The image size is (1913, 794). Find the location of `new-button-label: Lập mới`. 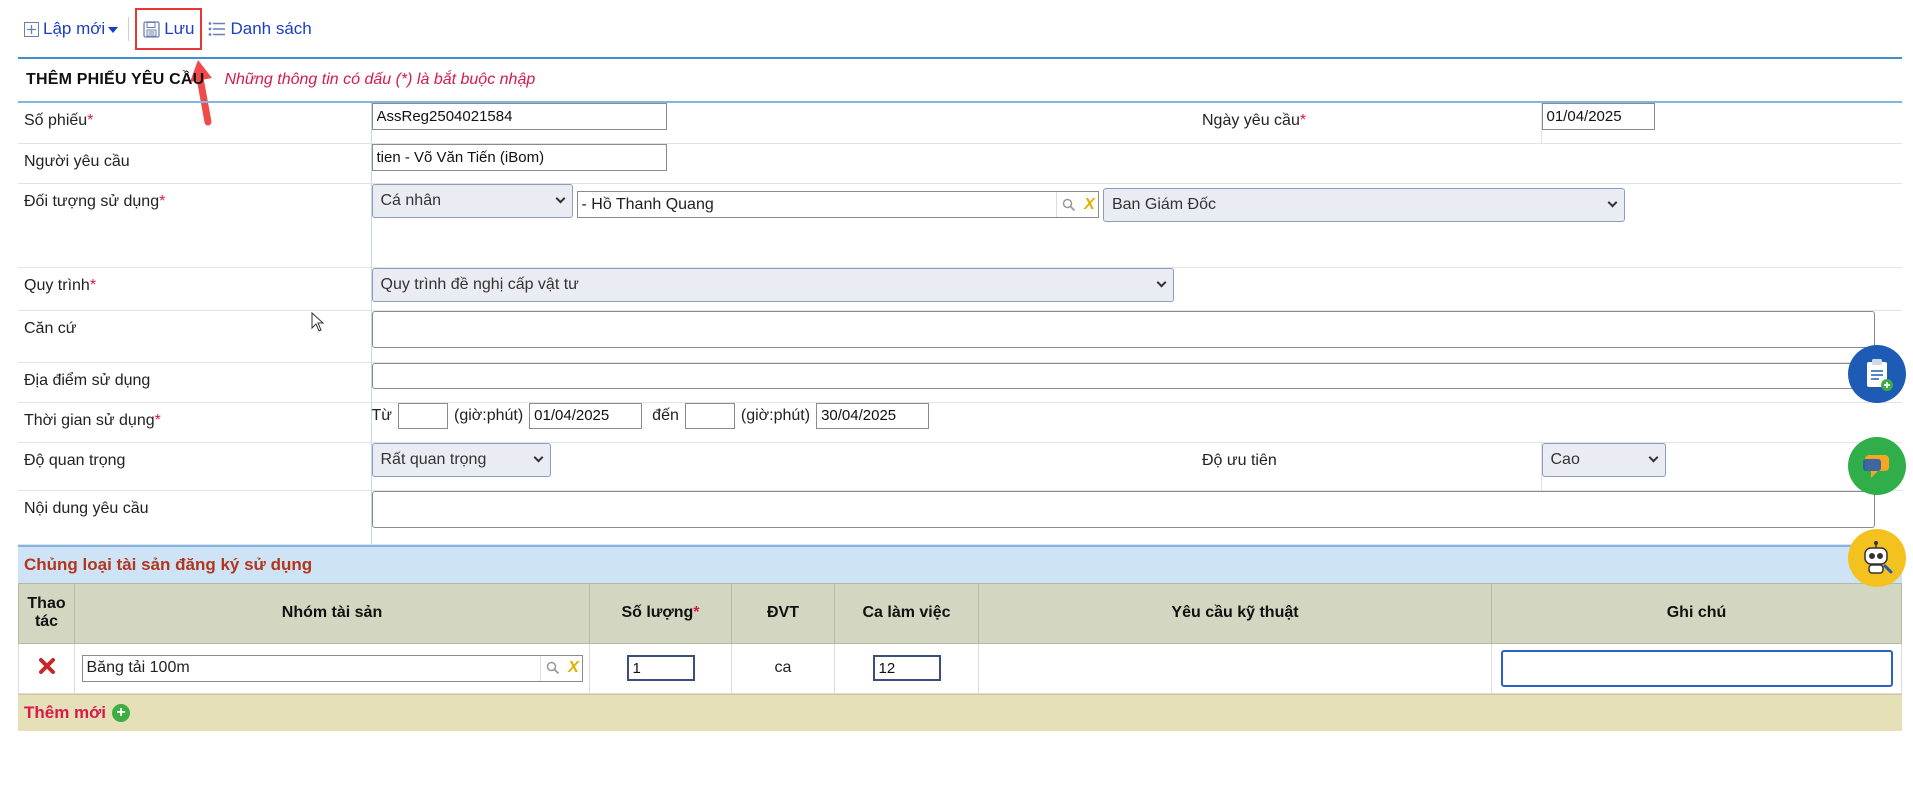

new-button-label: Lập mới is located at coordinates (74, 28).